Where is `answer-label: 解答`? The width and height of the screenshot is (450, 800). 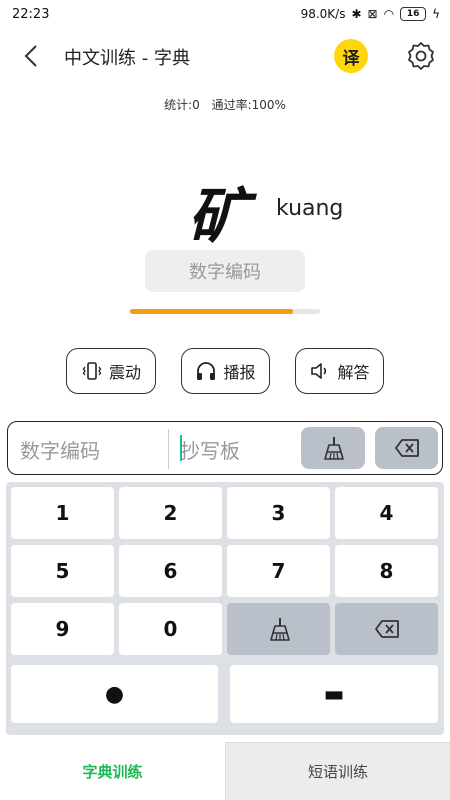
answer-label: 解答 is located at coordinates (353, 372).